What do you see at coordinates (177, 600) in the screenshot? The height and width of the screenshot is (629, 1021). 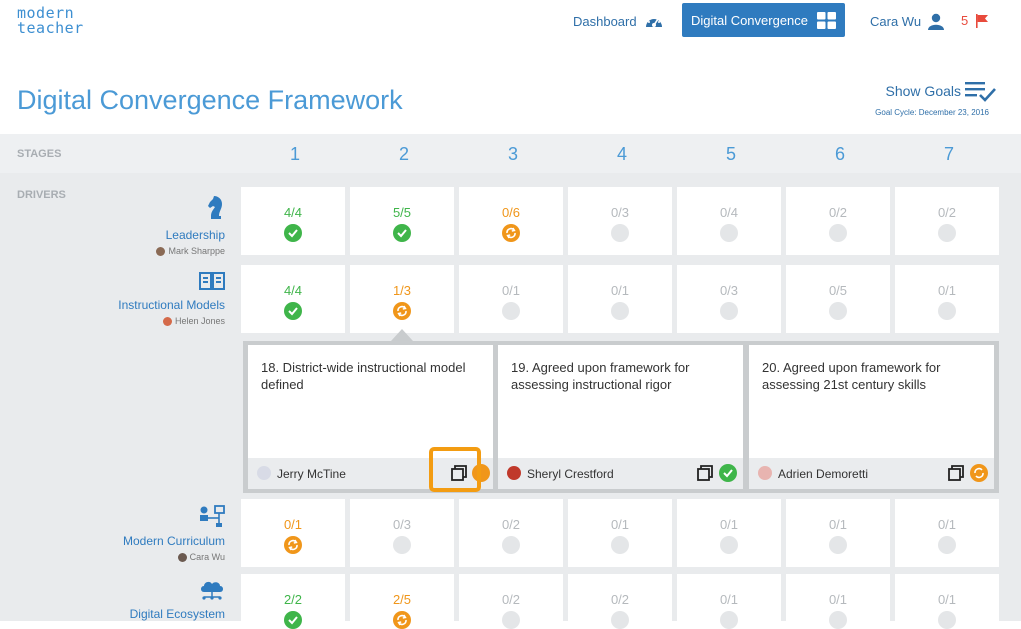 I see `driver-digital-ecosystem: Digital Ecosystem` at bounding box center [177, 600].